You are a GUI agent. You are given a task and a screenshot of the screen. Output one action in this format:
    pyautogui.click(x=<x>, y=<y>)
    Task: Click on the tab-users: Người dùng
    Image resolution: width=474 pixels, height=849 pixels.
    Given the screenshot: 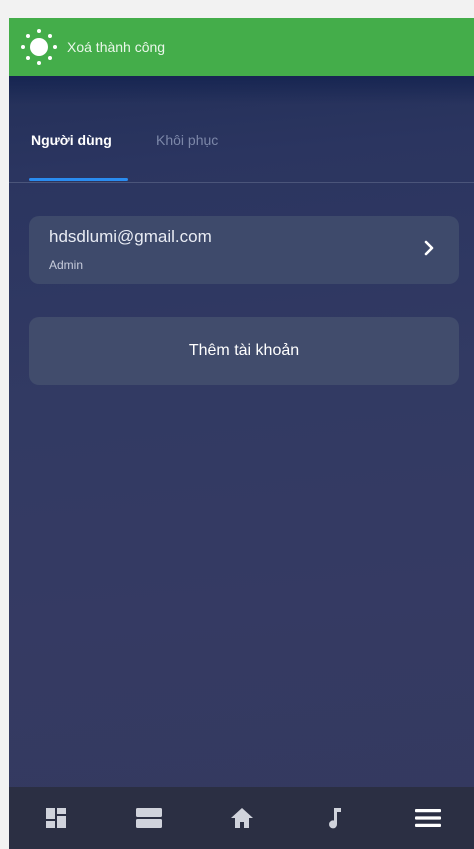 What is the action you would take?
    pyautogui.click(x=71, y=140)
    